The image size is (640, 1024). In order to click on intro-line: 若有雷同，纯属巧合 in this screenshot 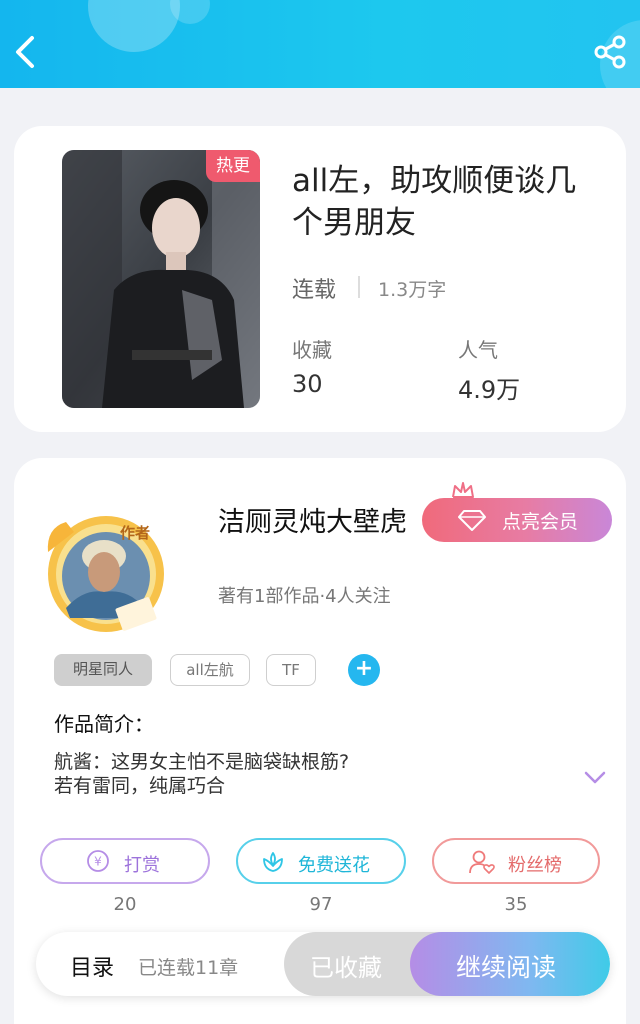, I will do `click(140, 786)`.